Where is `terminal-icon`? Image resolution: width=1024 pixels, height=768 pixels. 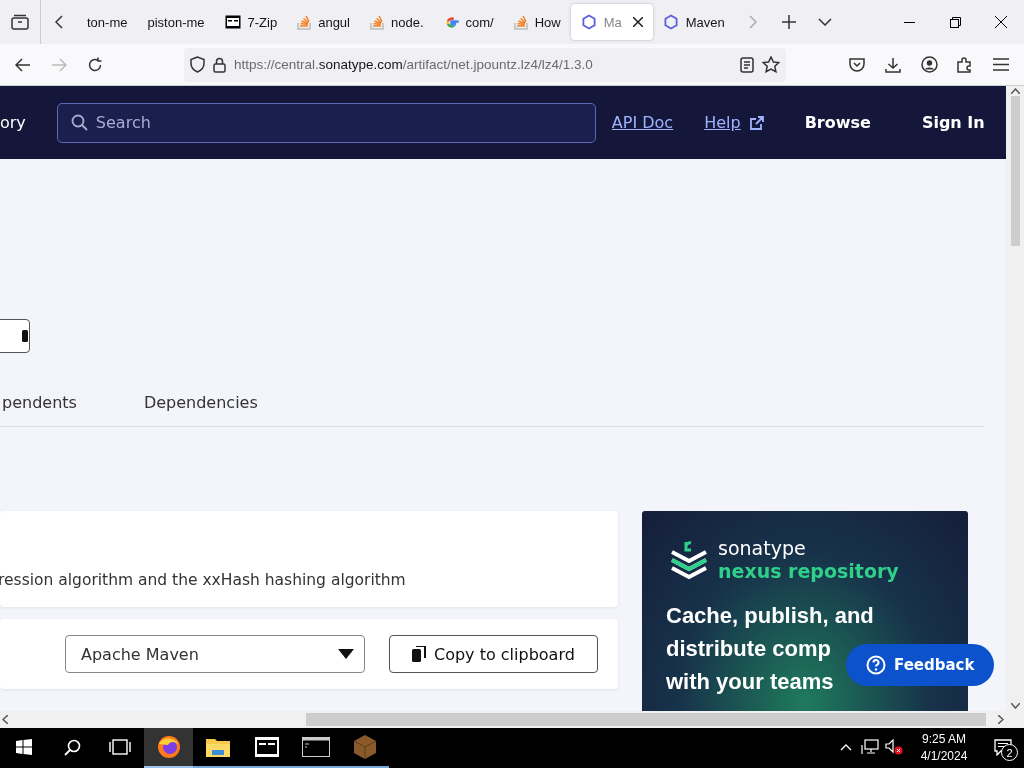 terminal-icon is located at coordinates (315, 747).